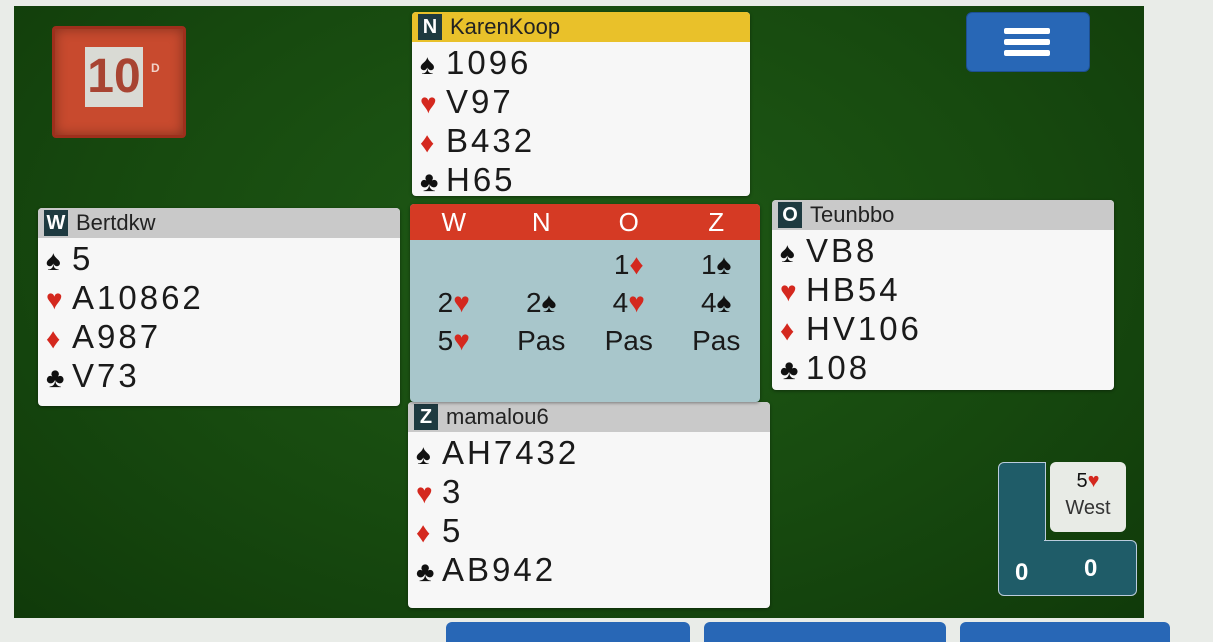  What do you see at coordinates (864, 328) in the screenshot?
I see `east-diamonds-cards: HV106` at bounding box center [864, 328].